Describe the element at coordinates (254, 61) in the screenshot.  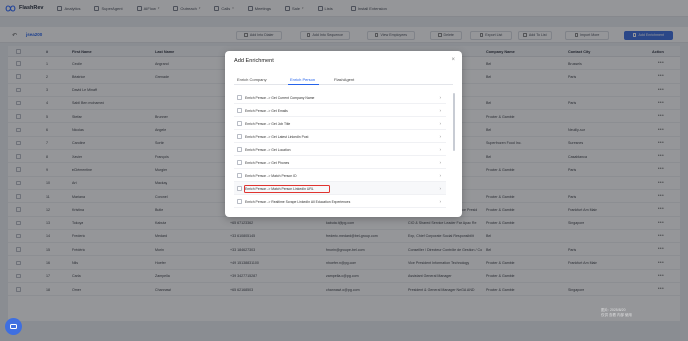
I see `dialog-title: Add Enrichment` at that location.